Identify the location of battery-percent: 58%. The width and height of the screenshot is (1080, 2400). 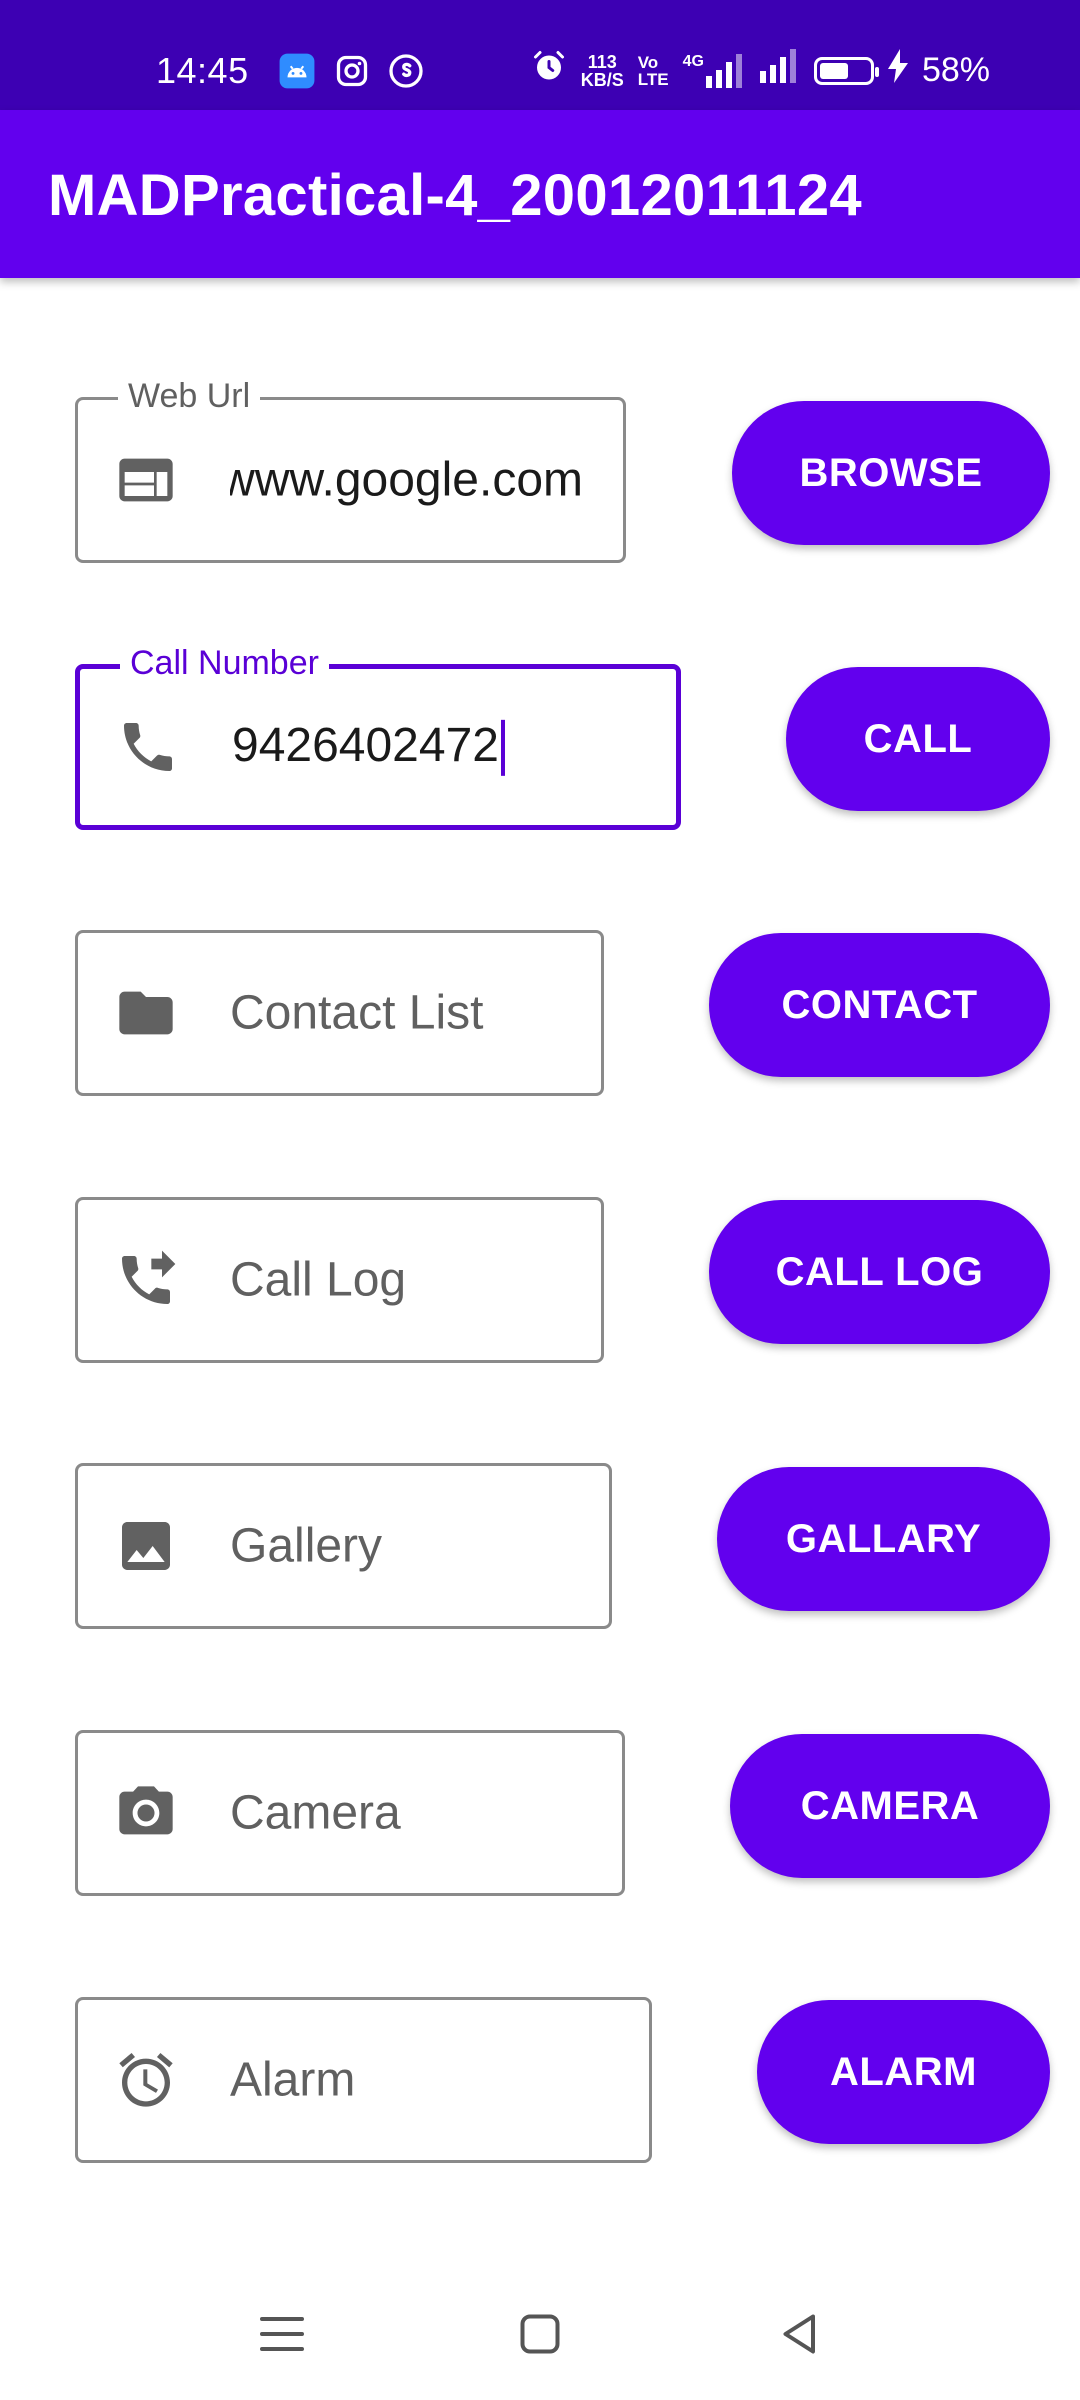
(955, 70).